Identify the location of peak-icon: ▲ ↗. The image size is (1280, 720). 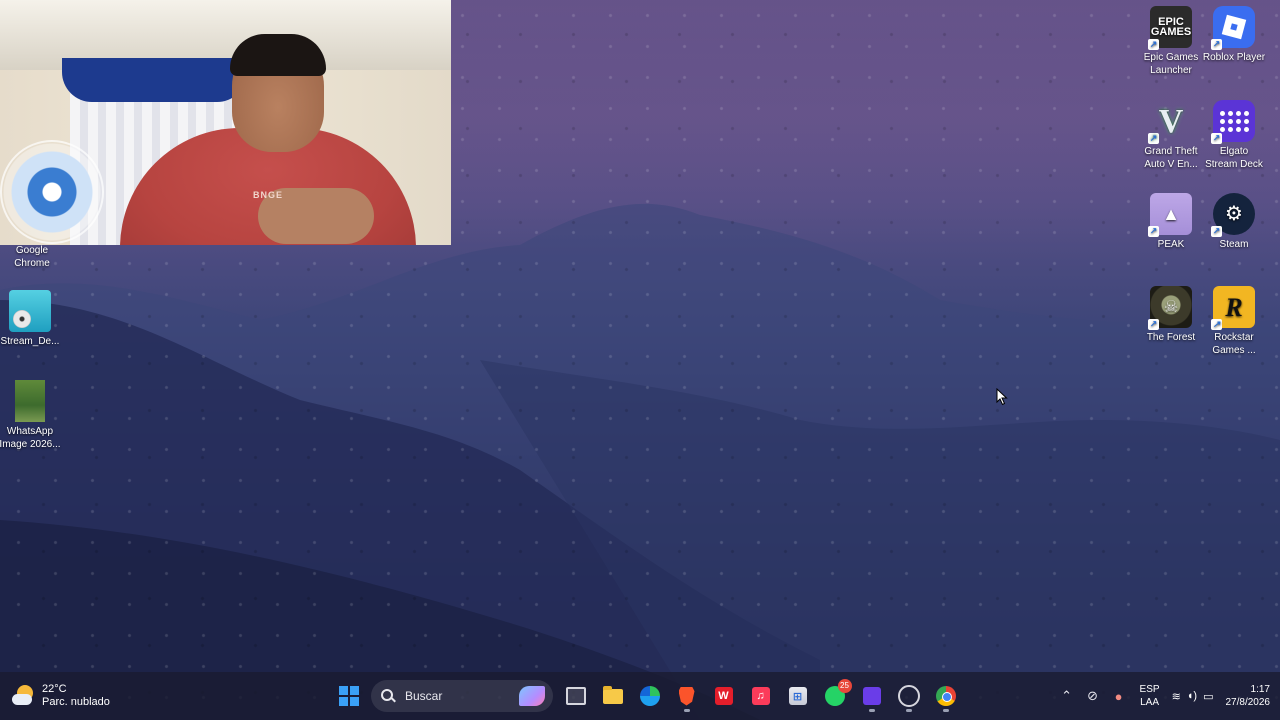
(1170, 215).